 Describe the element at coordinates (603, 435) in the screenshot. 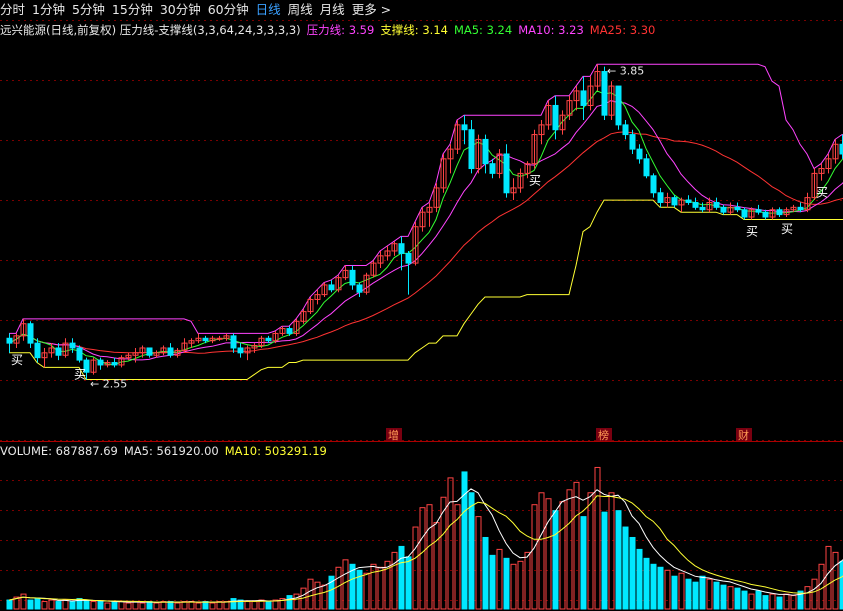

I see `event-tag-1: 榜` at that location.